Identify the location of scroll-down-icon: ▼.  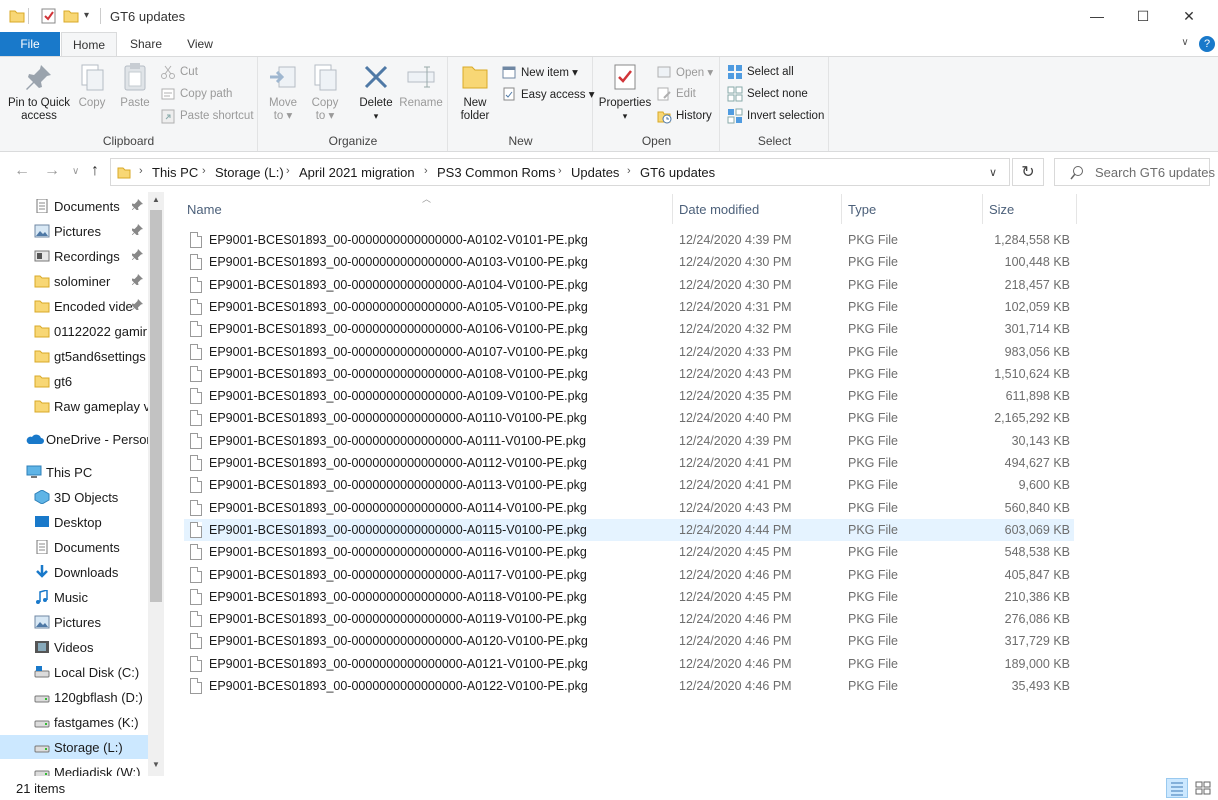
(156, 764).